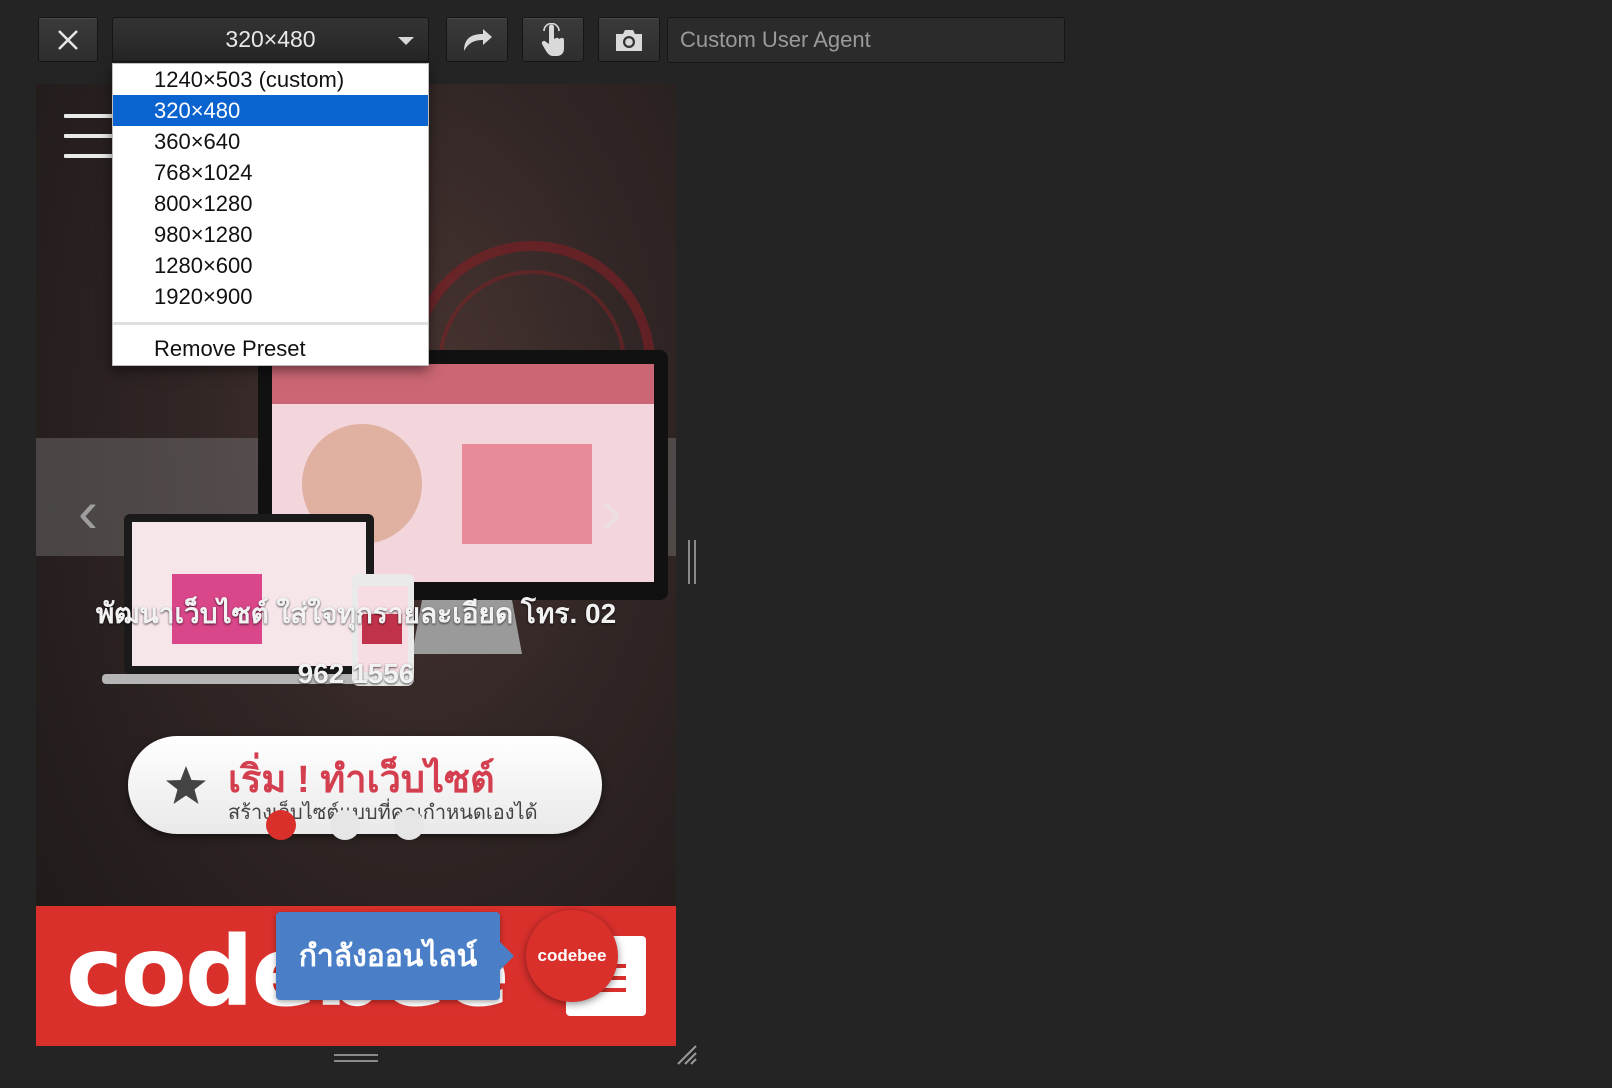  Describe the element at coordinates (866, 40) in the screenshot. I see `user-agent-input` at that location.